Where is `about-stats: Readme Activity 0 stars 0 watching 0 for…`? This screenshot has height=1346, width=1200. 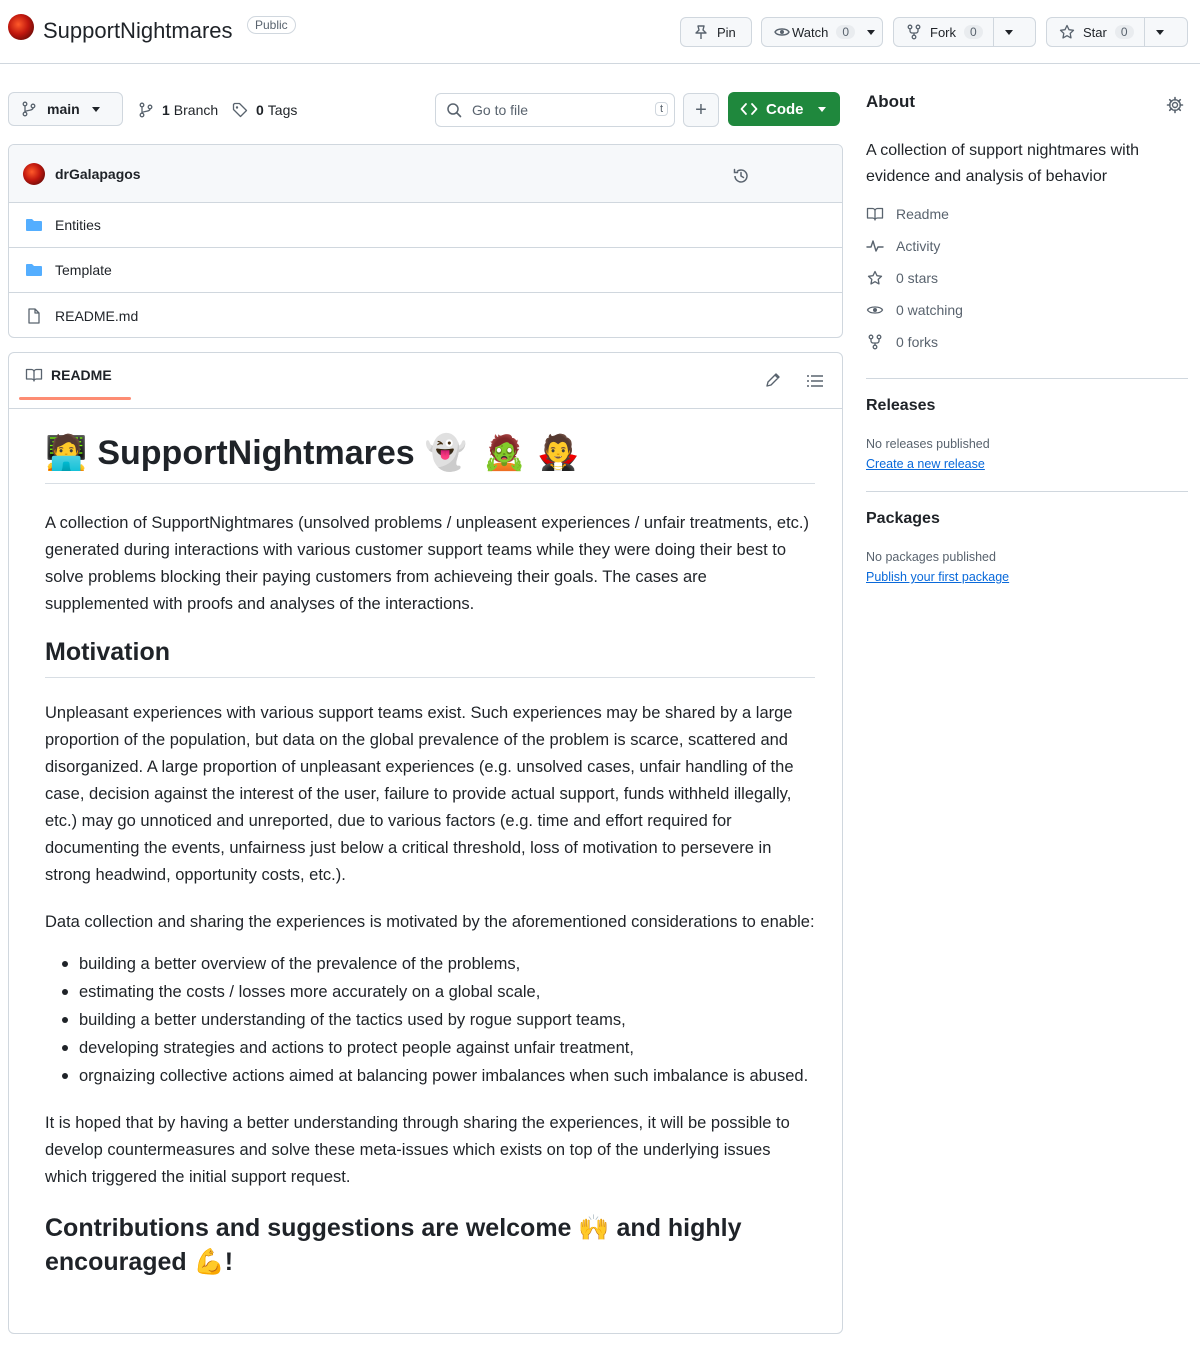 about-stats: Readme Activity 0 stars 0 watching 0 for… is located at coordinates (1027, 278).